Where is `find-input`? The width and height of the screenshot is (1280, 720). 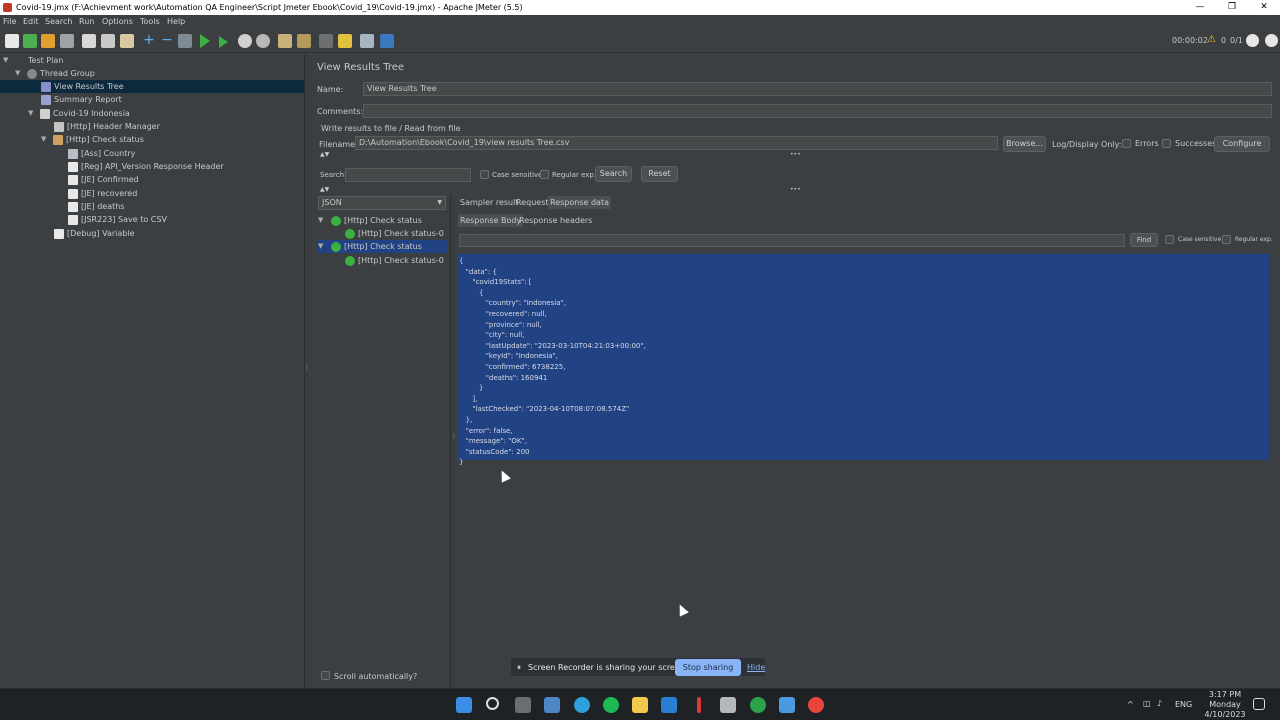
find-input is located at coordinates (792, 240).